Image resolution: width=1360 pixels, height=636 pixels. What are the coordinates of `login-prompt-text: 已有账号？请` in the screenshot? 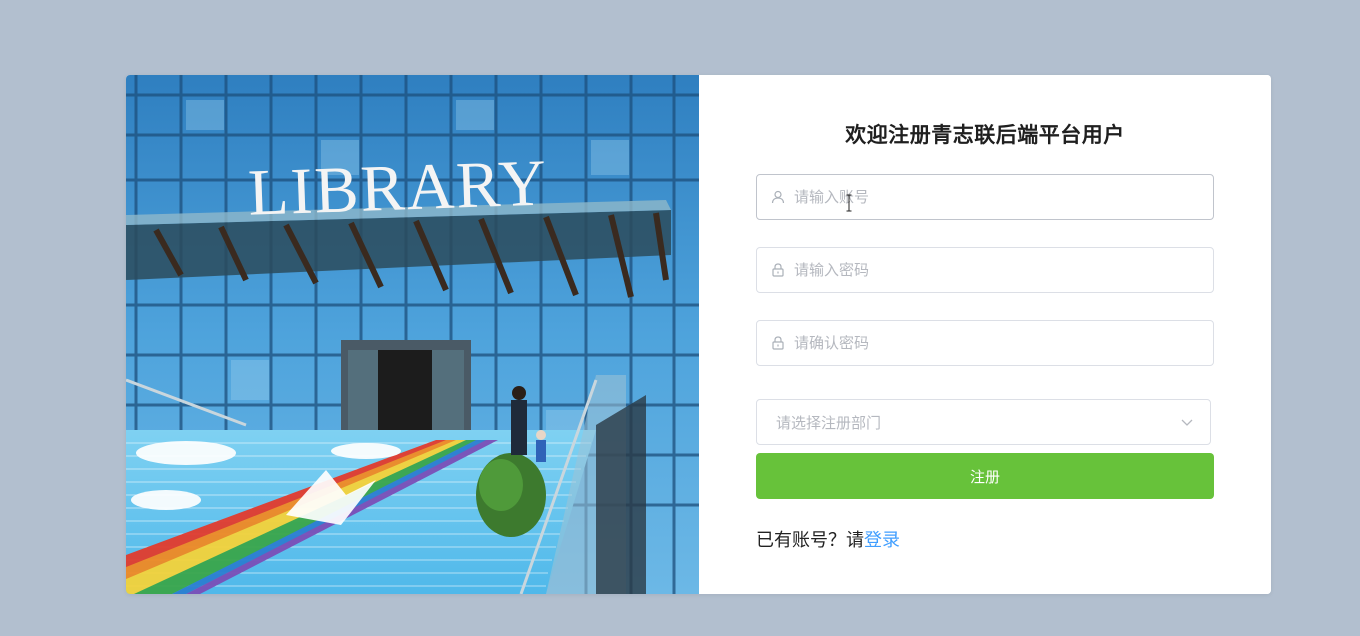 It's located at (810, 540).